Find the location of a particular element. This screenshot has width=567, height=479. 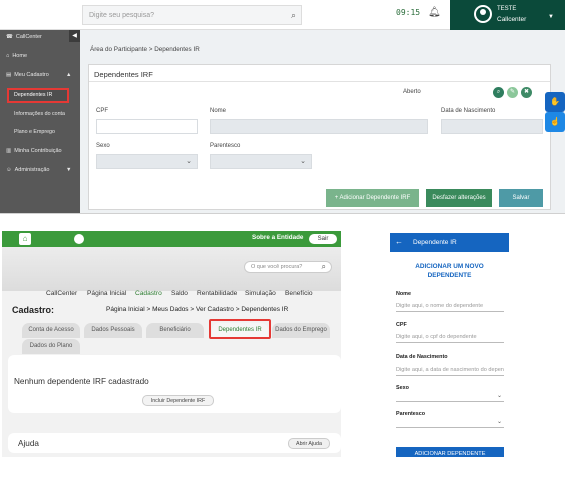

nascimento-field is located at coordinates (492, 126).